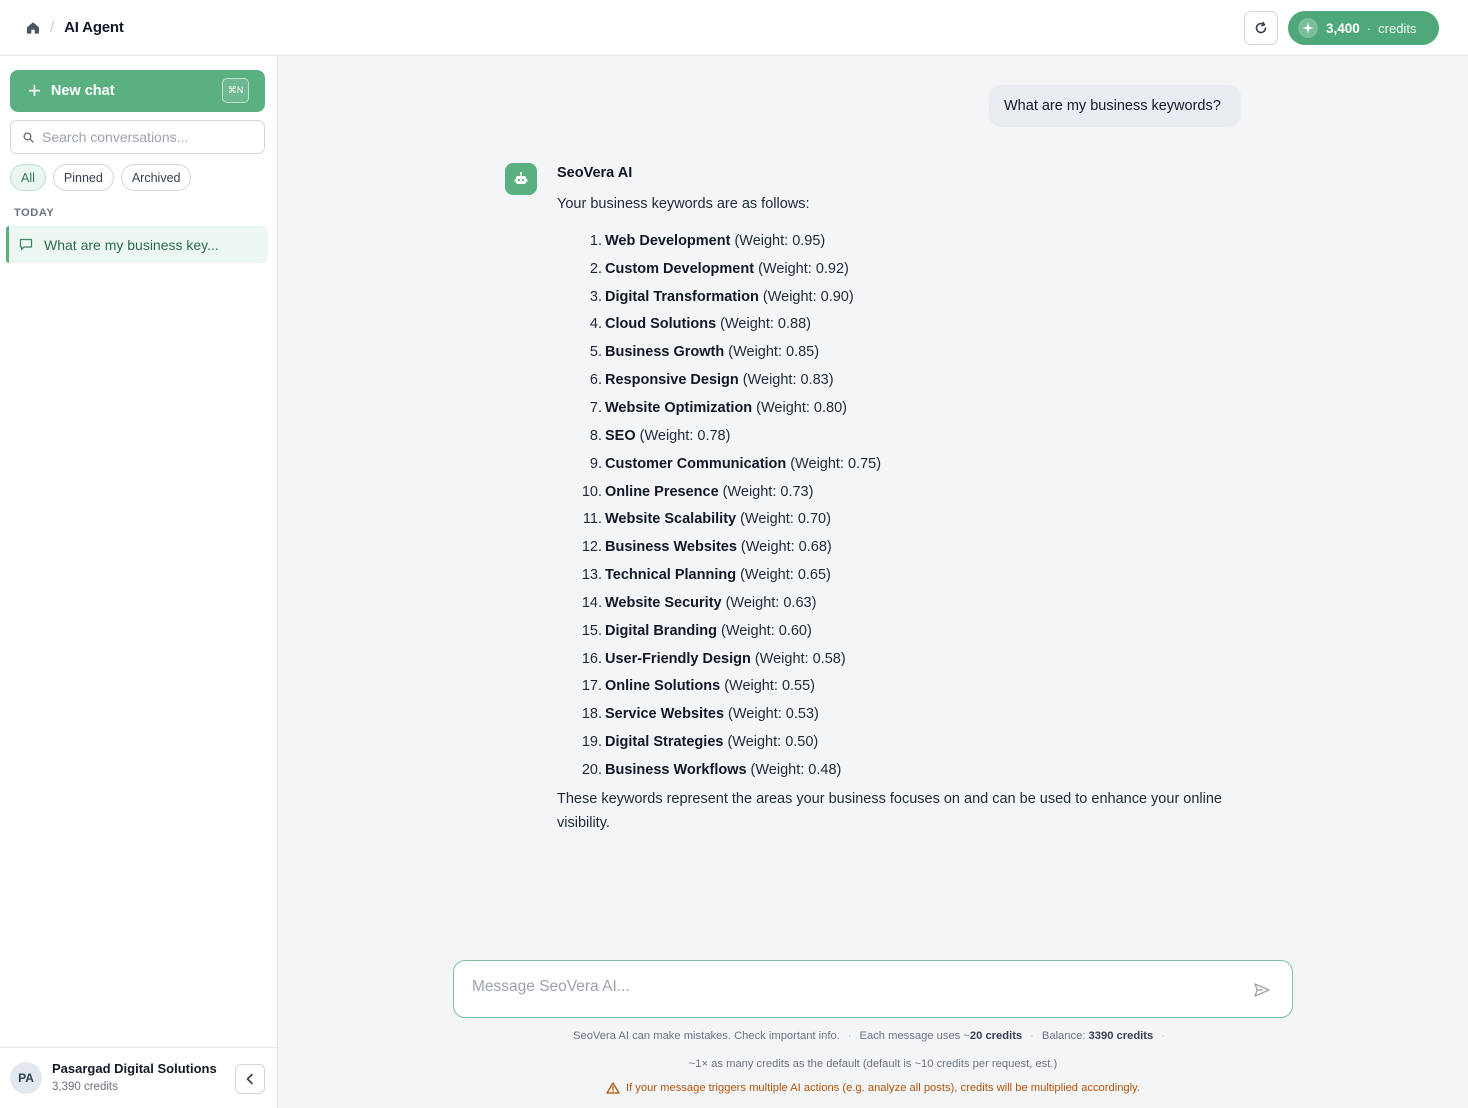 The width and height of the screenshot is (1468, 1108). I want to click on list-item: 2. Custom Development (Weight: 0.92), so click(719, 269).